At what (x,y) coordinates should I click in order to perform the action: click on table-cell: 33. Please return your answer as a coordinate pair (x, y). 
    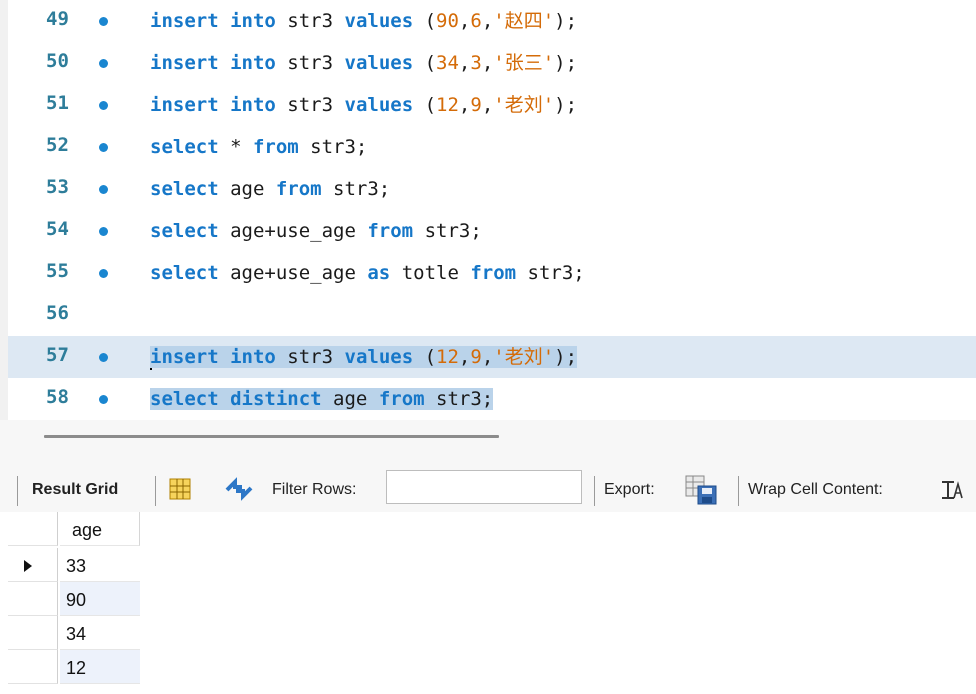
    Looking at the image, I should click on (100, 565).